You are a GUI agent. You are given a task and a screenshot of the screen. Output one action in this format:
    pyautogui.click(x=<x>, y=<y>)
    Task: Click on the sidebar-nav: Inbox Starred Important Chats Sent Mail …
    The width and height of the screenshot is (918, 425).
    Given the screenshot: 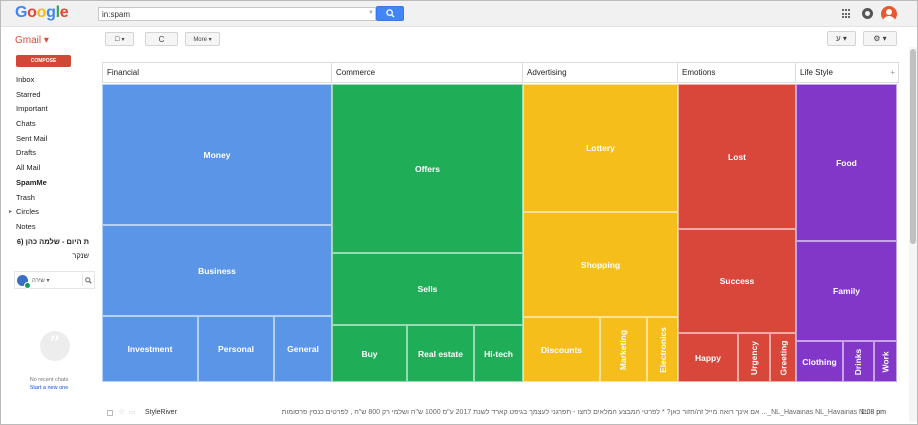 What is the action you would take?
    pyautogui.click(x=49, y=168)
    